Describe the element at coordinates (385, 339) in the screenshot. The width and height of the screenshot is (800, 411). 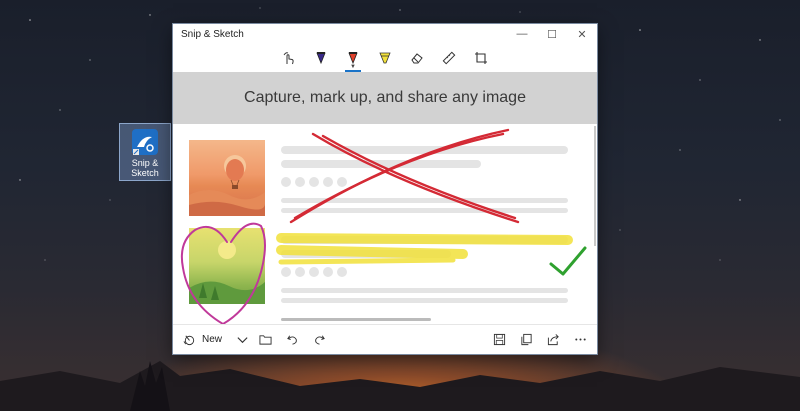
I see `bottom-command-bar: New` at that location.